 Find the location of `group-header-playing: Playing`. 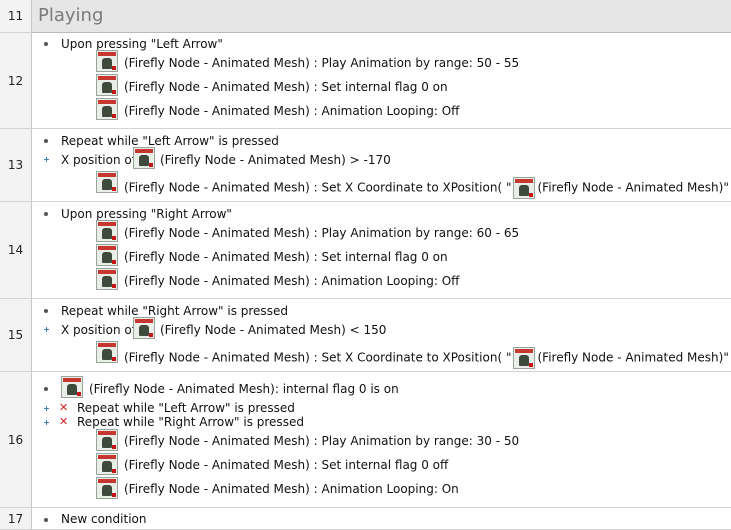

group-header-playing: Playing is located at coordinates (381, 16).